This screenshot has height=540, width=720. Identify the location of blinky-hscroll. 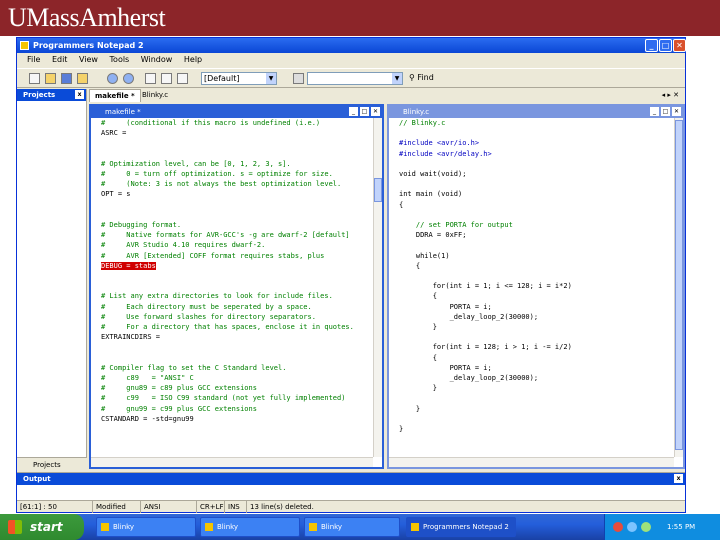
(531, 462).